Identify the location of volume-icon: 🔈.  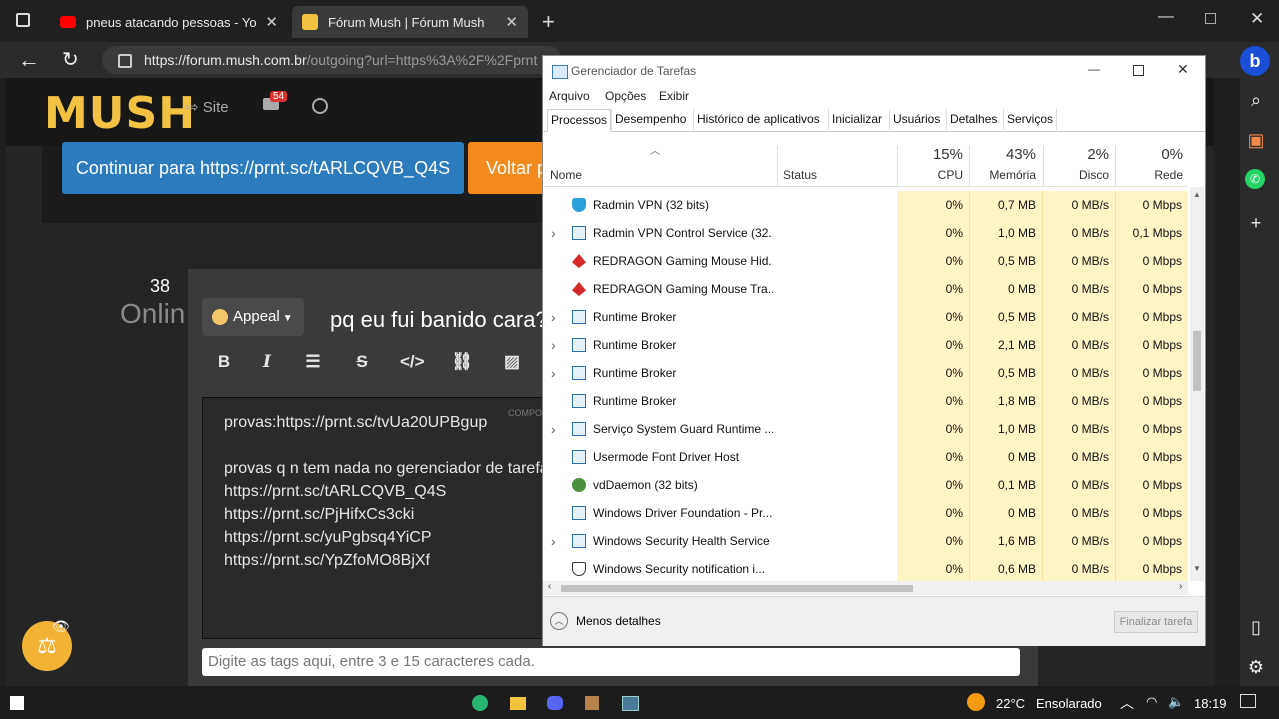
(1176, 702).